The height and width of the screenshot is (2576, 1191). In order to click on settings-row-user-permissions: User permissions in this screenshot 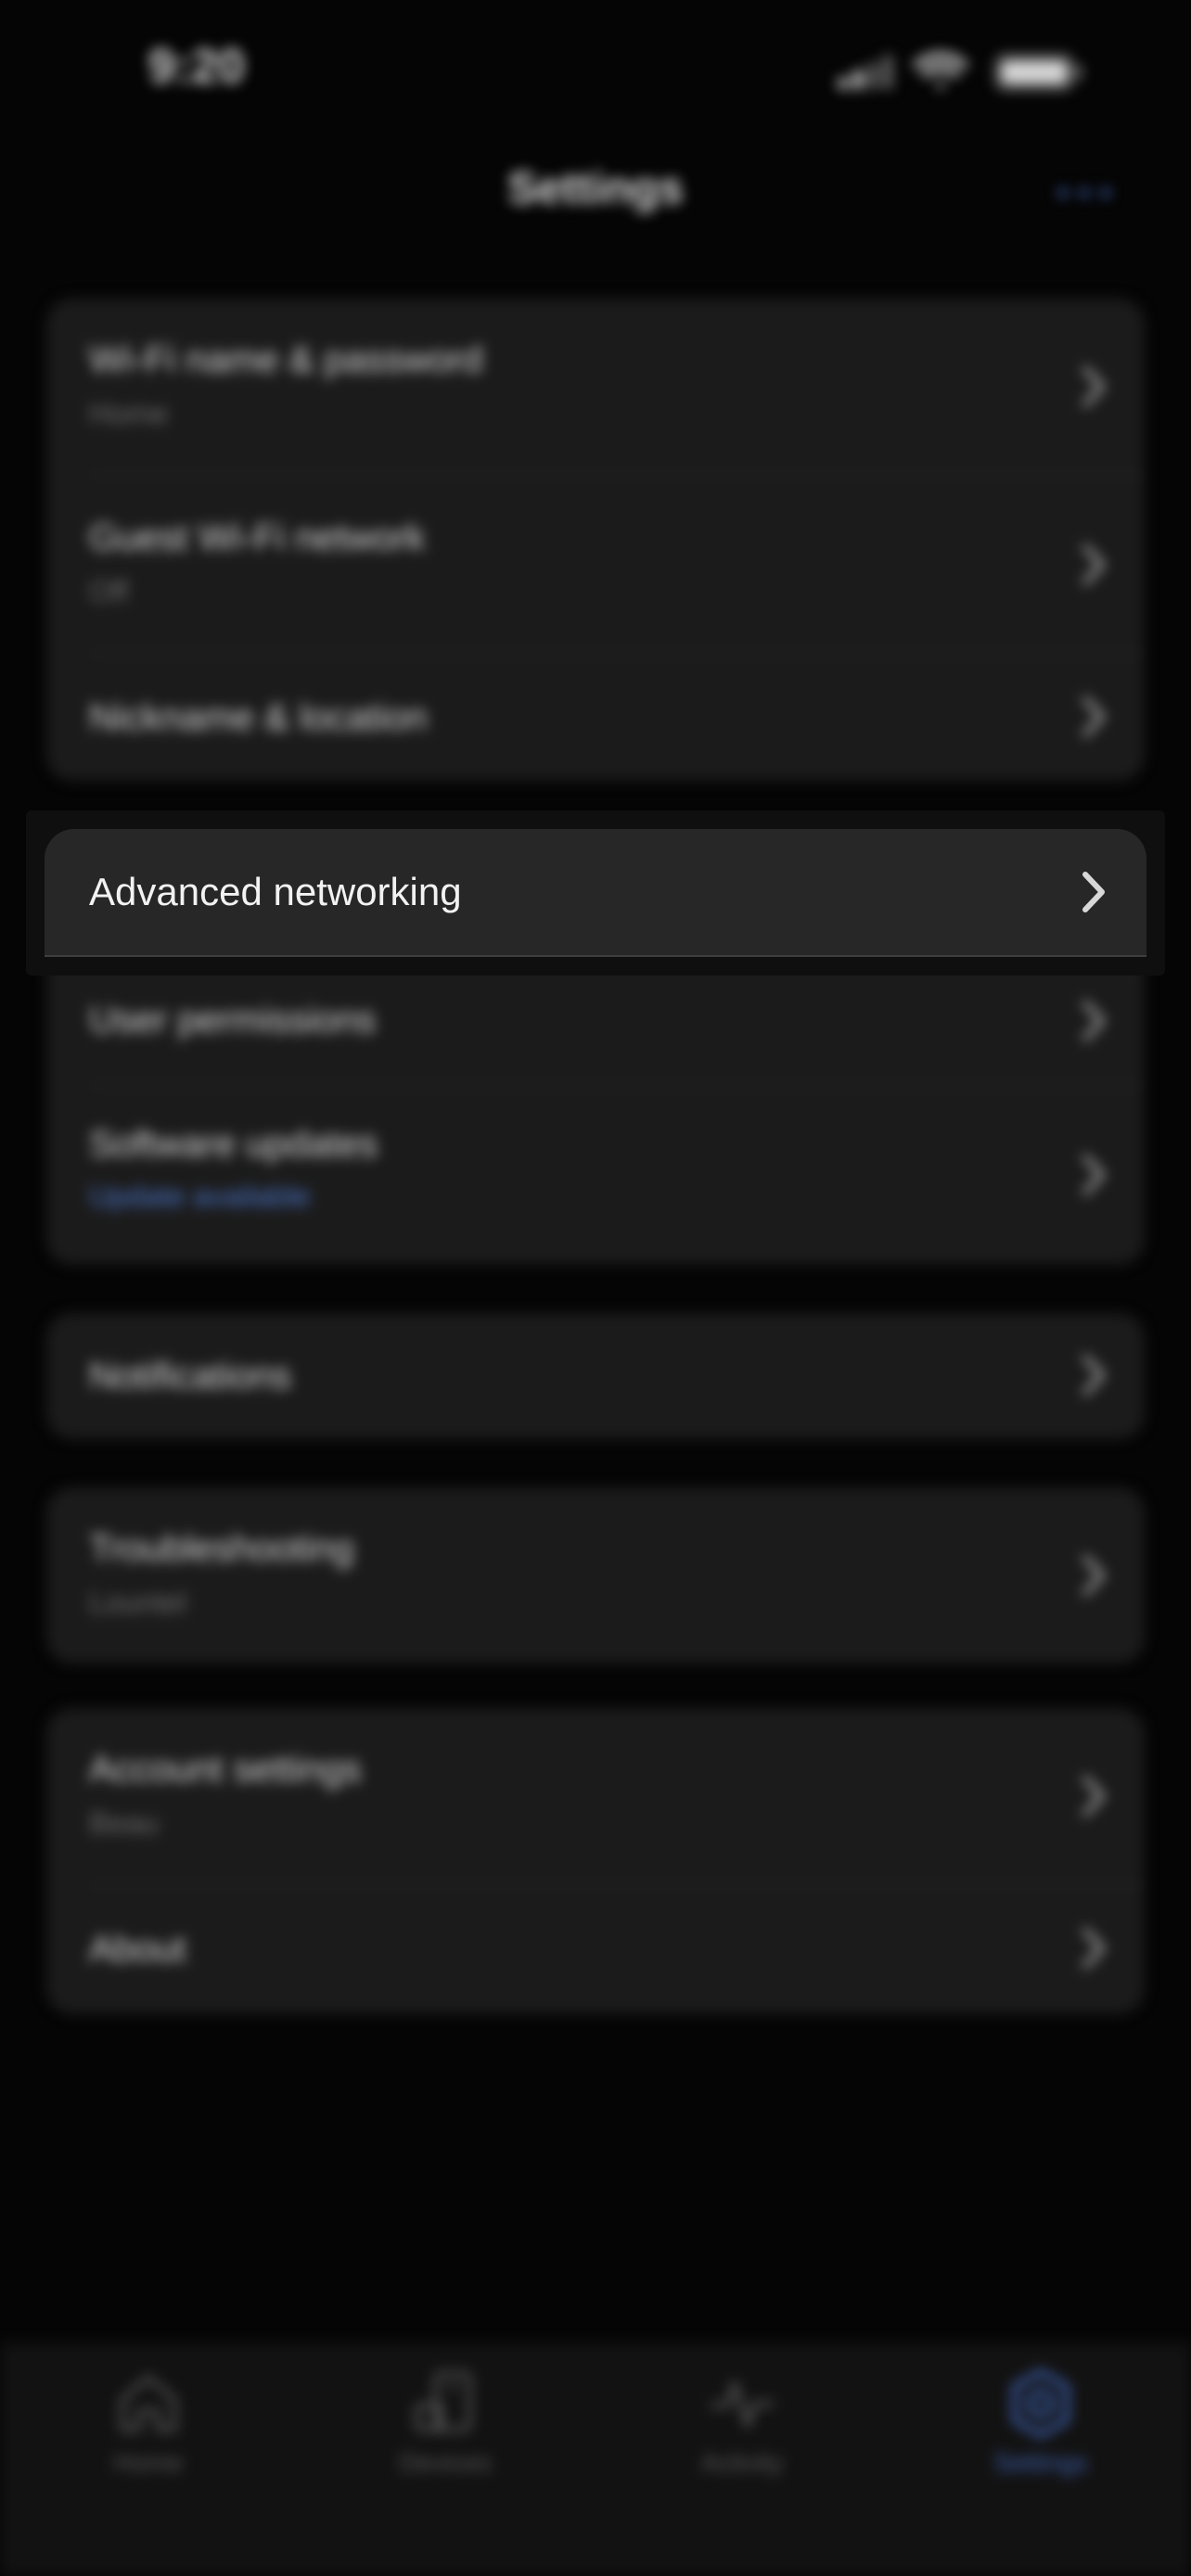, I will do `click(595, 1022)`.